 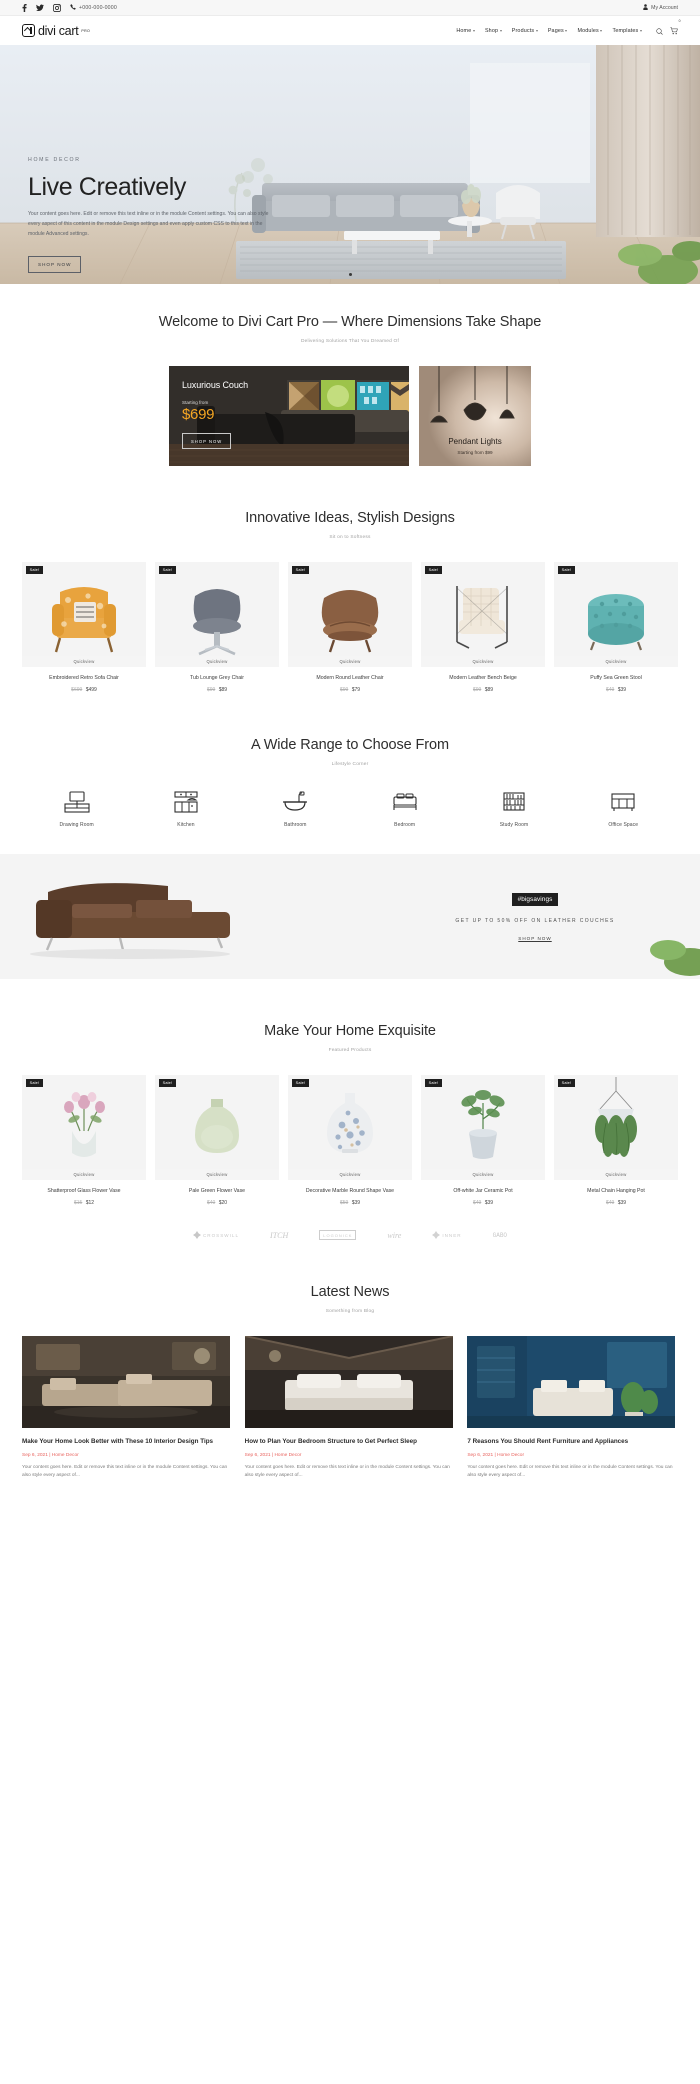 What do you see at coordinates (535, 920) in the screenshot?
I see `savings-headline: GET UP TO 50% OFF ON LEATHER COUCHES` at bounding box center [535, 920].